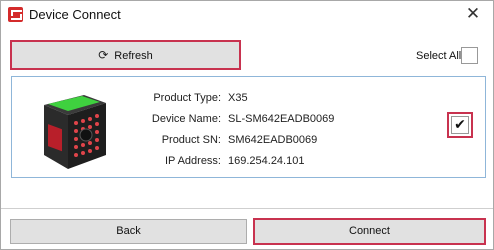 This screenshot has height=250, width=494. What do you see at coordinates (273, 140) in the screenshot?
I see `product-sn-value: SM642EADB0069` at bounding box center [273, 140].